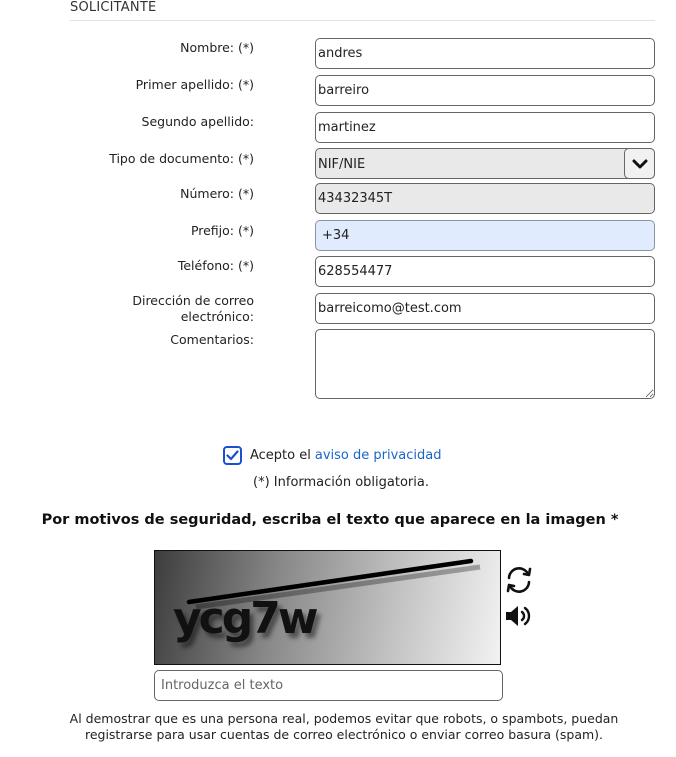  Describe the element at coordinates (485, 127) in the screenshot. I see `segundo-apellido-input` at that location.